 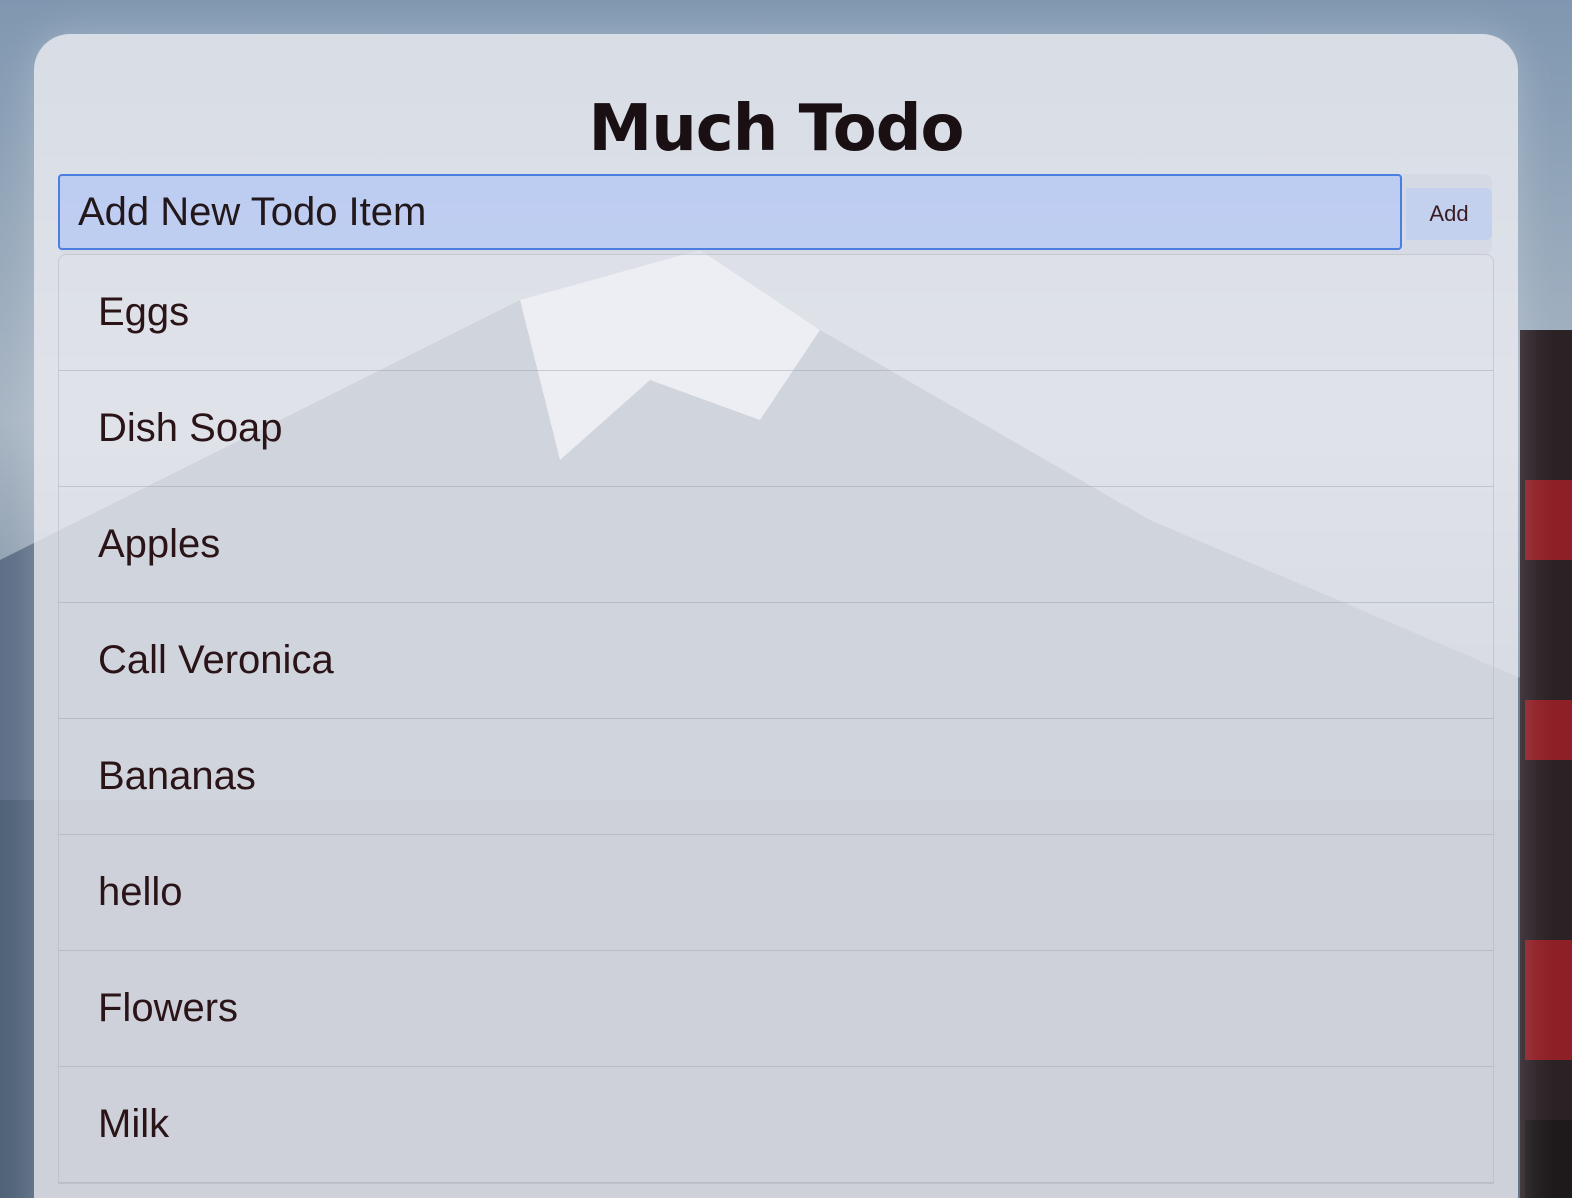 What do you see at coordinates (776, 313) in the screenshot?
I see `todo-item: Eggs` at bounding box center [776, 313].